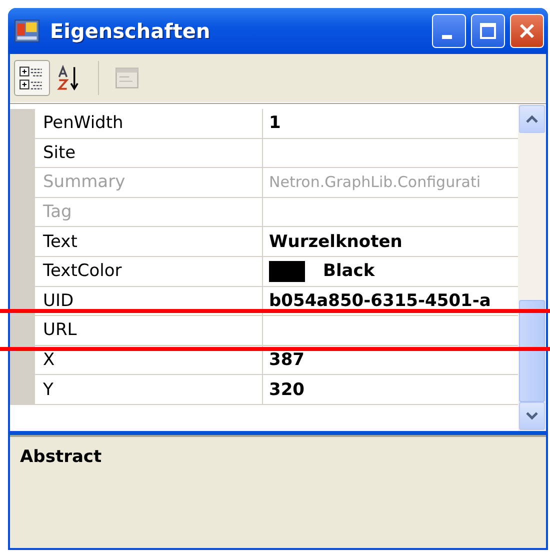 The image size is (550, 552). What do you see at coordinates (380, 300) in the screenshot?
I see `value-text: b054a850-6315-4501-a` at bounding box center [380, 300].